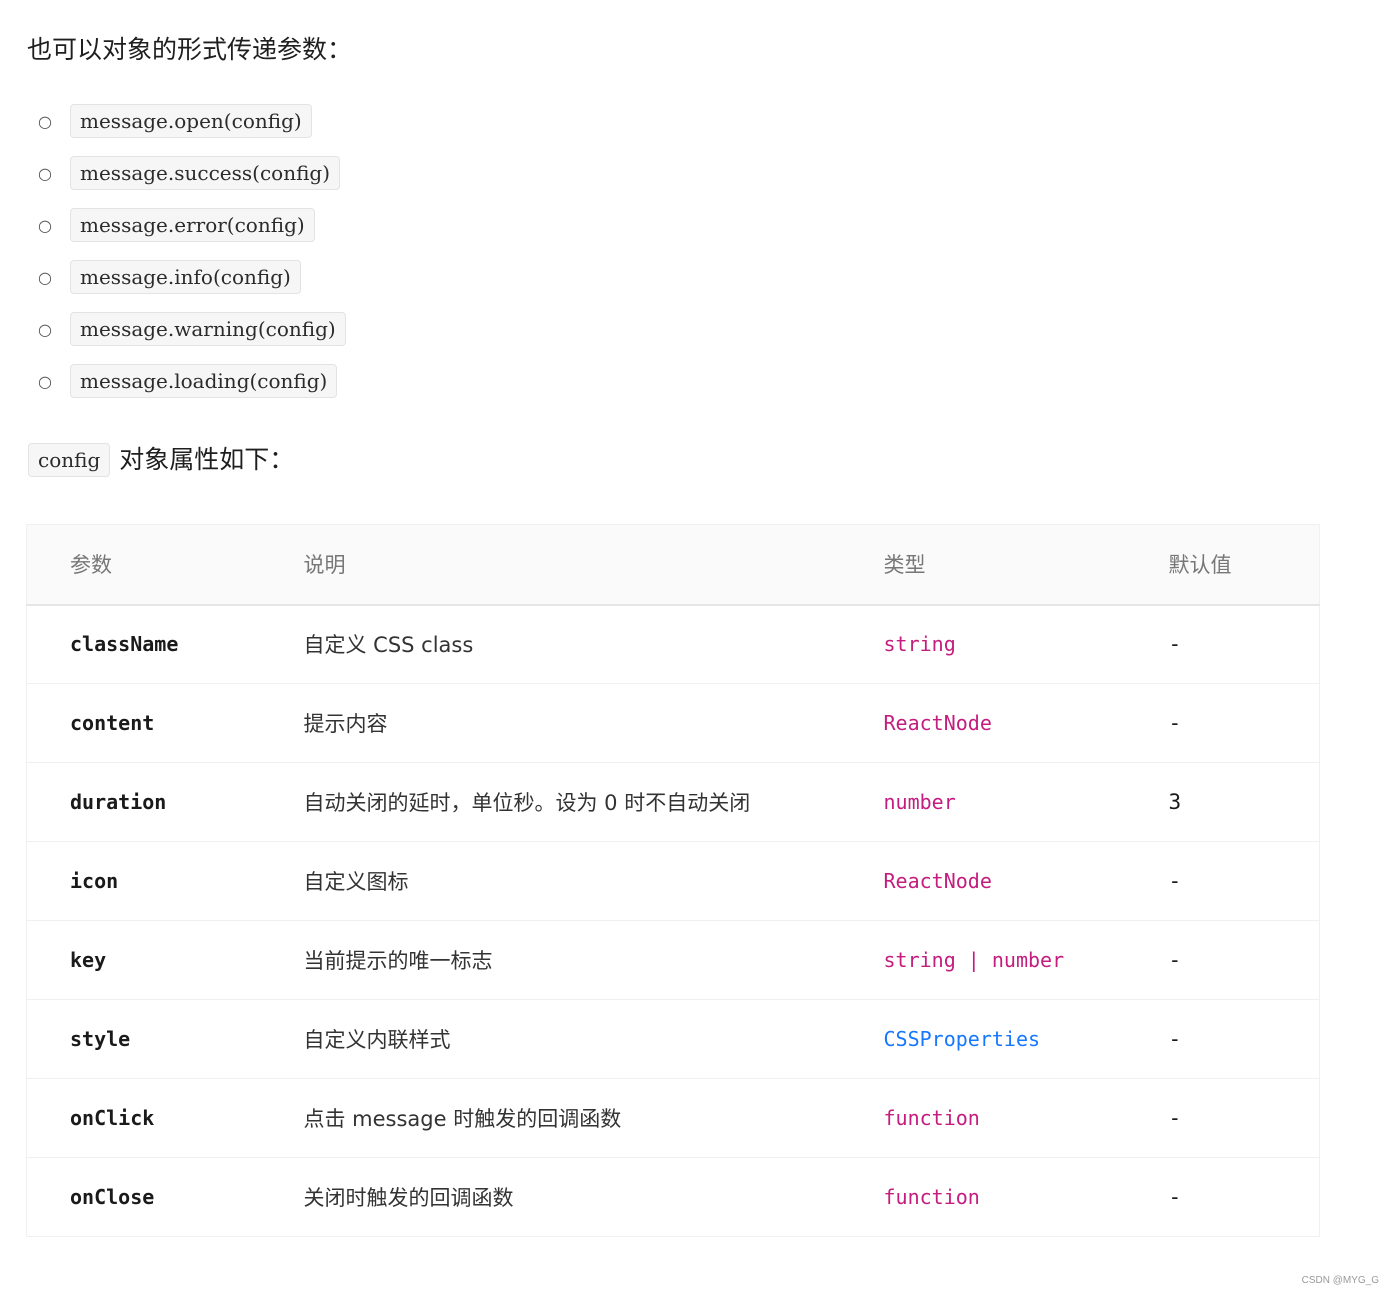 This screenshot has width=1393, height=1295. What do you see at coordinates (593, 723) in the screenshot?
I see `prop-description: 提示内容` at bounding box center [593, 723].